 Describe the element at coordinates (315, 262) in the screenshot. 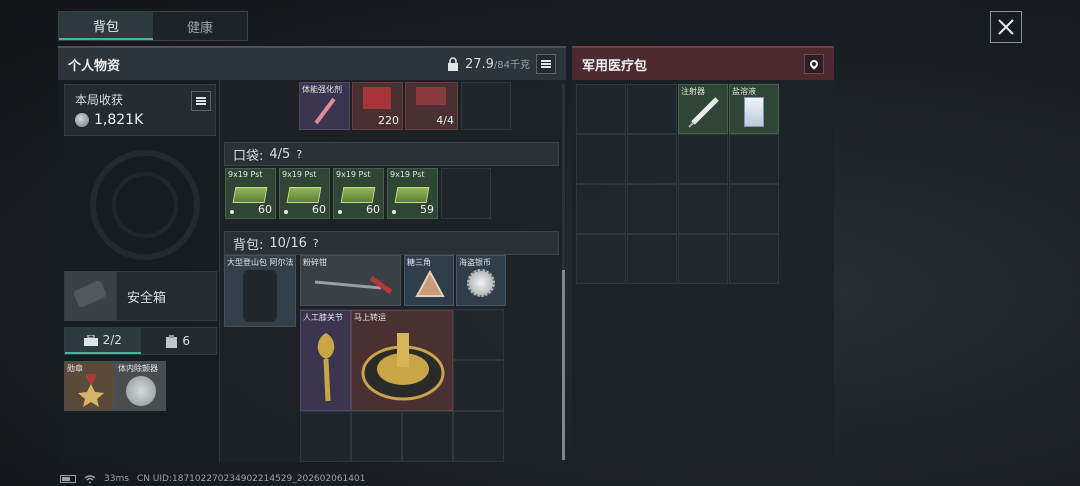

I see `item-label: 粉碎钳` at that location.